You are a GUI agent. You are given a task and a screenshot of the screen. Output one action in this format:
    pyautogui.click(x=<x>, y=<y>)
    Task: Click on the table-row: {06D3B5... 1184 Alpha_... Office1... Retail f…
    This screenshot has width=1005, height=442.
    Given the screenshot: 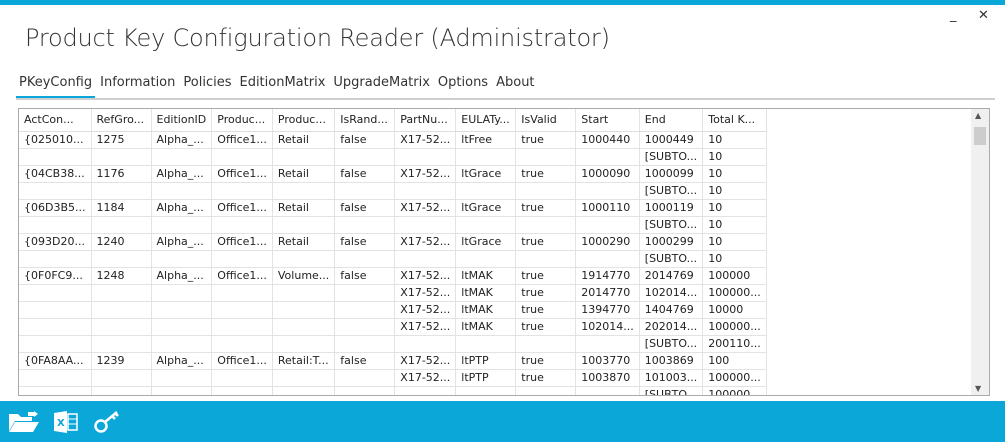 What is the action you would take?
    pyautogui.click(x=393, y=208)
    